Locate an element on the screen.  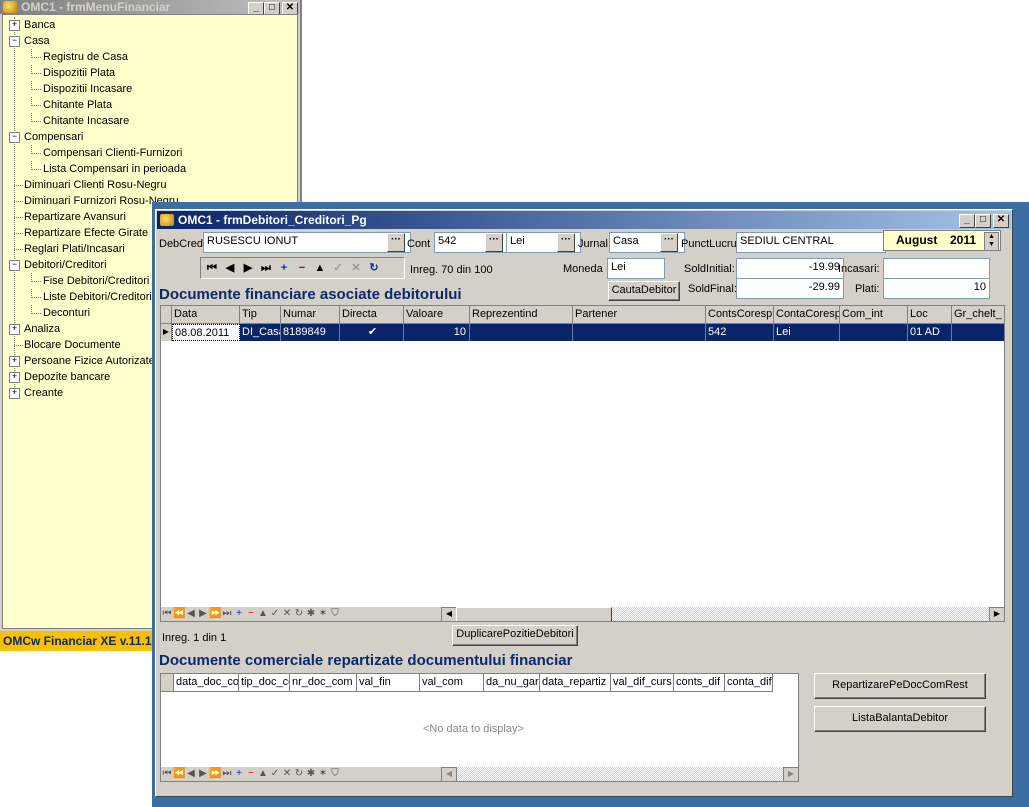
maximize-button: □ is located at coordinates (983, 221).